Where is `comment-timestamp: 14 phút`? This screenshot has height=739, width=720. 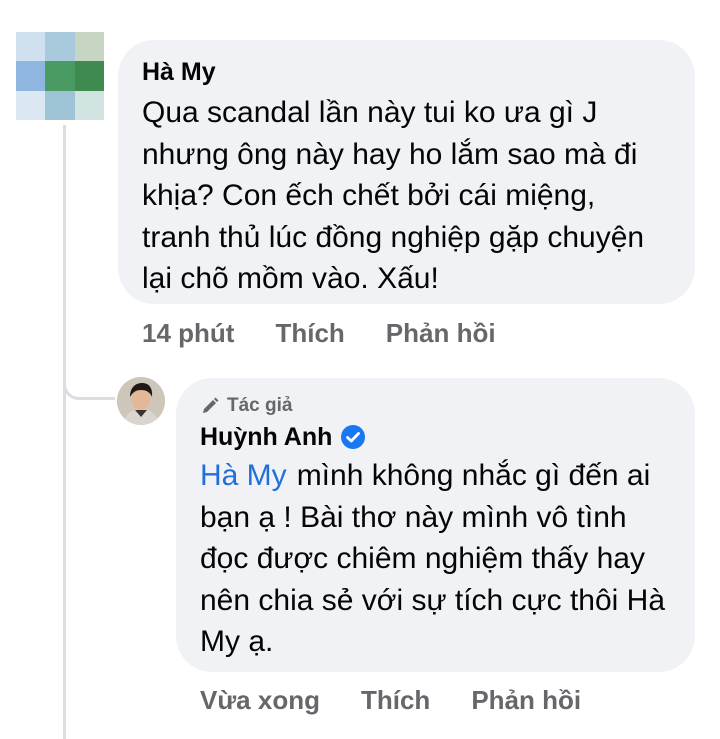 comment-timestamp: 14 phút is located at coordinates (188, 333).